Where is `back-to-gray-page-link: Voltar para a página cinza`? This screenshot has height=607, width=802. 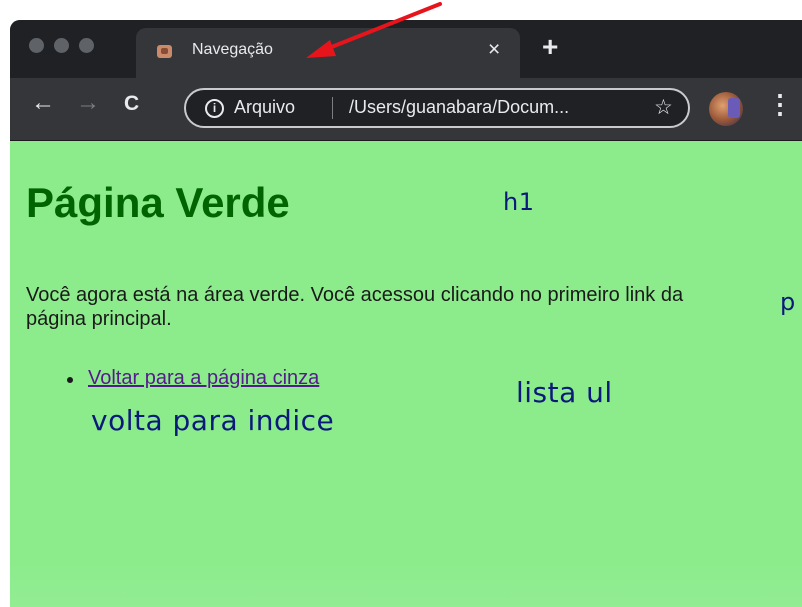 back-to-gray-page-link: Voltar para a página cinza is located at coordinates (203, 378).